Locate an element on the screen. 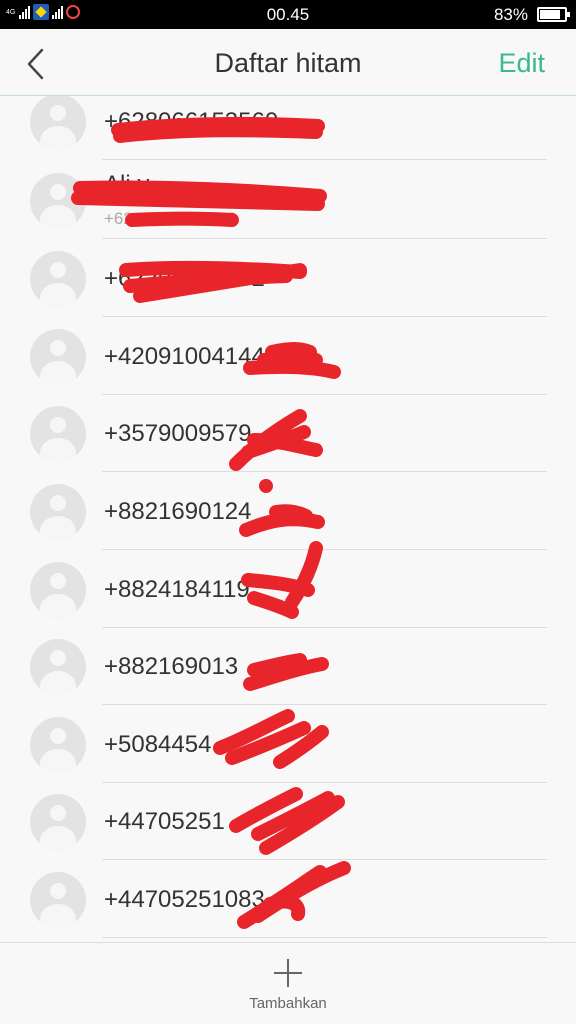 The width and height of the screenshot is (576, 1024). add-button: Tambahkan is located at coordinates (288, 987).